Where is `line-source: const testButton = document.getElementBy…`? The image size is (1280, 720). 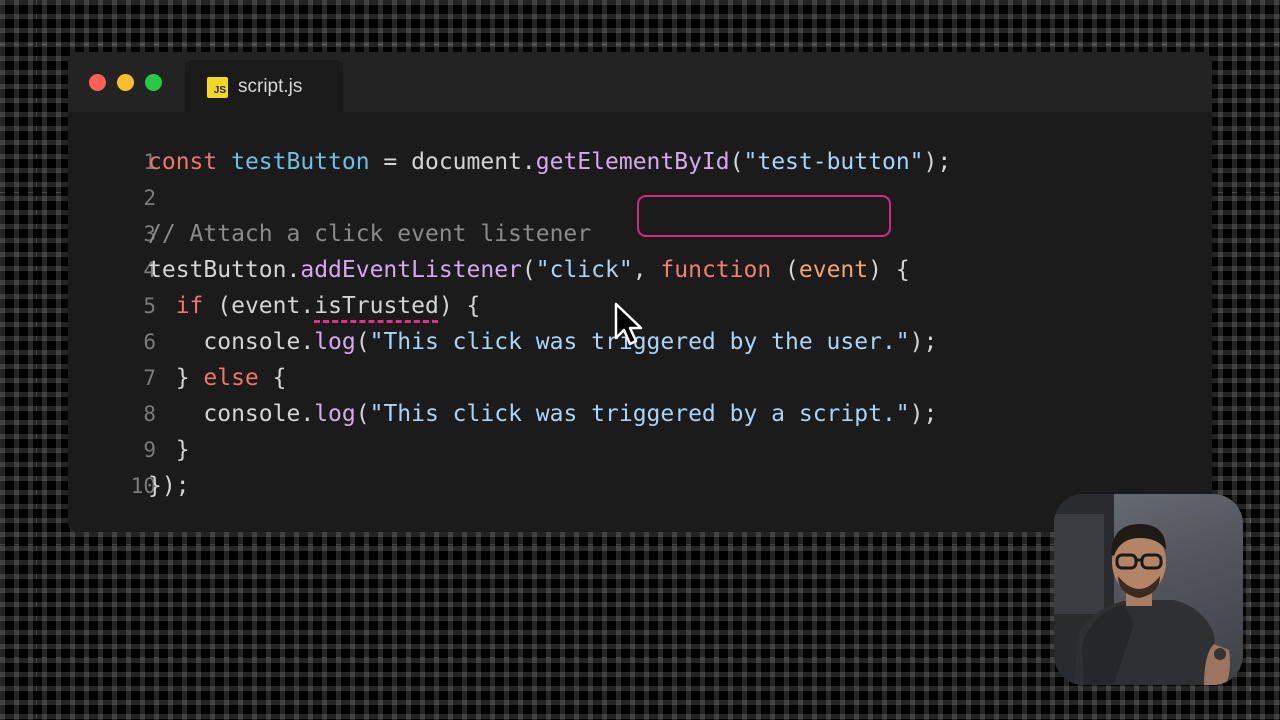
line-source: const testButton = document.getElementBy… is located at coordinates (549, 162).